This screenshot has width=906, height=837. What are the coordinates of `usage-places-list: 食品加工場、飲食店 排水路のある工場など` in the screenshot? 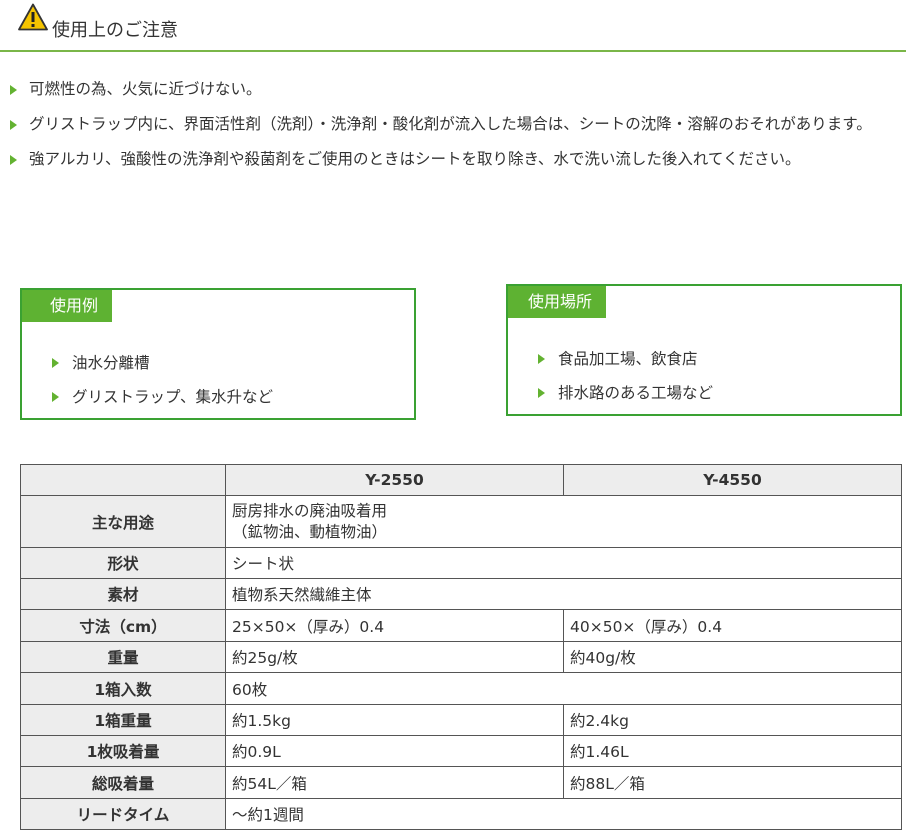 It's located at (625, 376).